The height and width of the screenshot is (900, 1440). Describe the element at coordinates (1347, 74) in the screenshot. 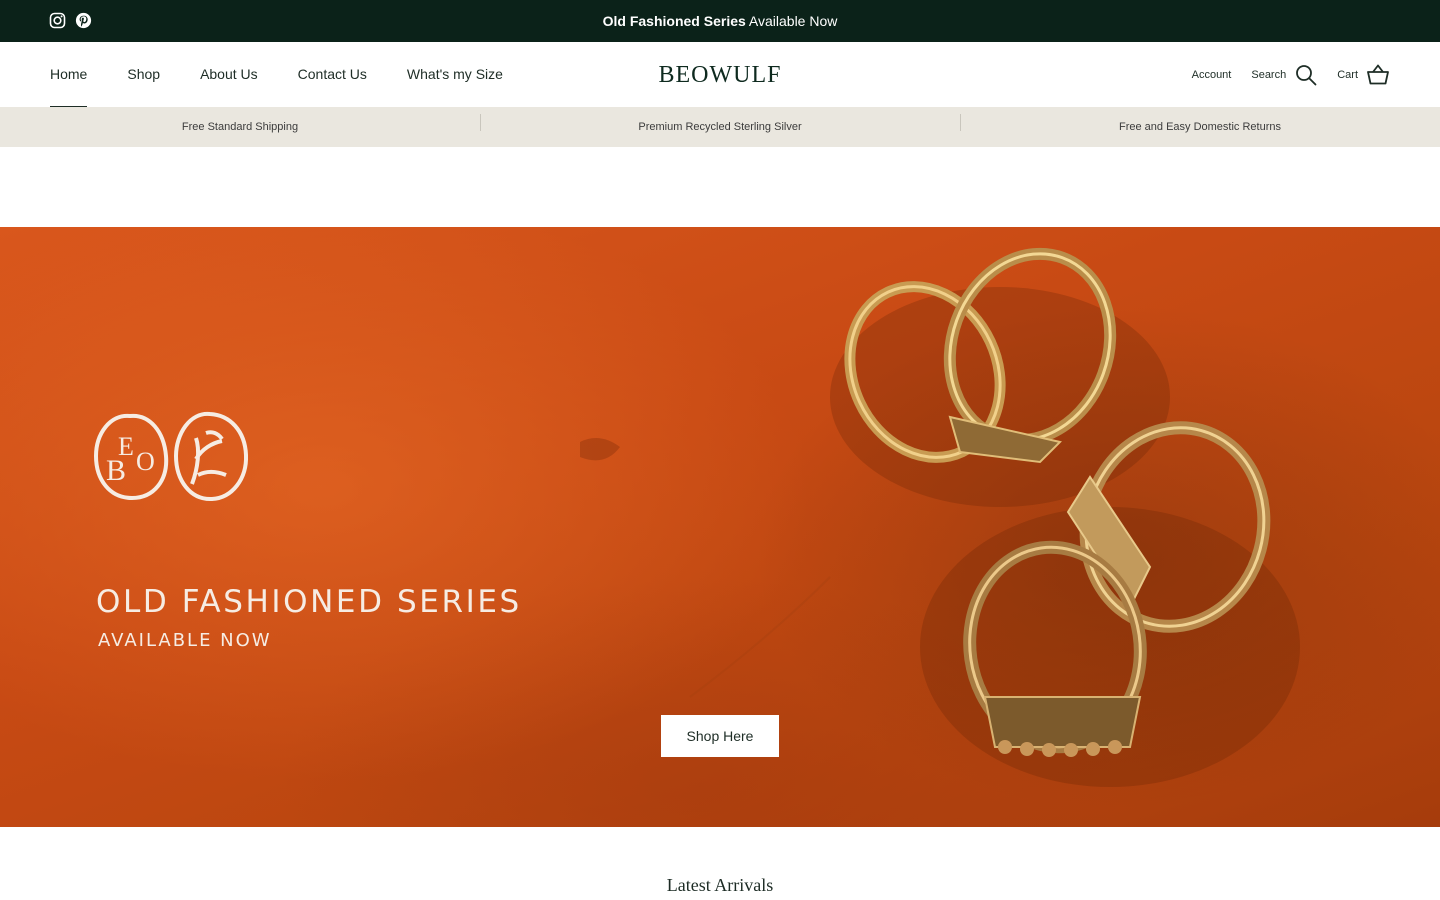

I see `cart-label: Cart` at that location.